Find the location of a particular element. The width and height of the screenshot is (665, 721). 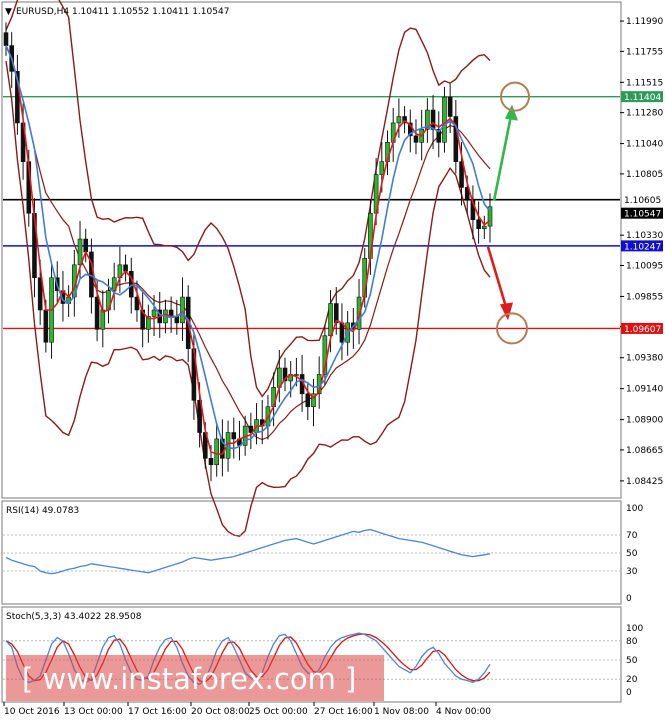

symbol-marker: ▼ is located at coordinates (8, 12).